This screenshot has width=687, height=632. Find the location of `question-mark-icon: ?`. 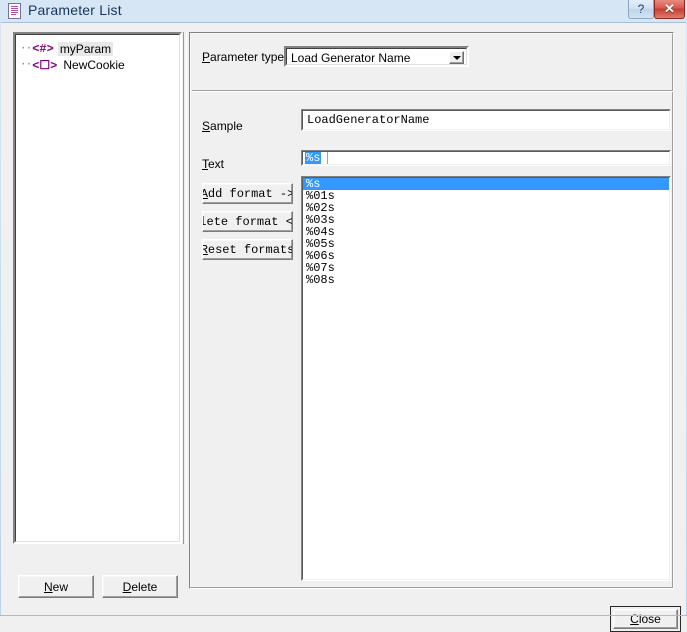

question-mark-icon: ? is located at coordinates (641, 9).